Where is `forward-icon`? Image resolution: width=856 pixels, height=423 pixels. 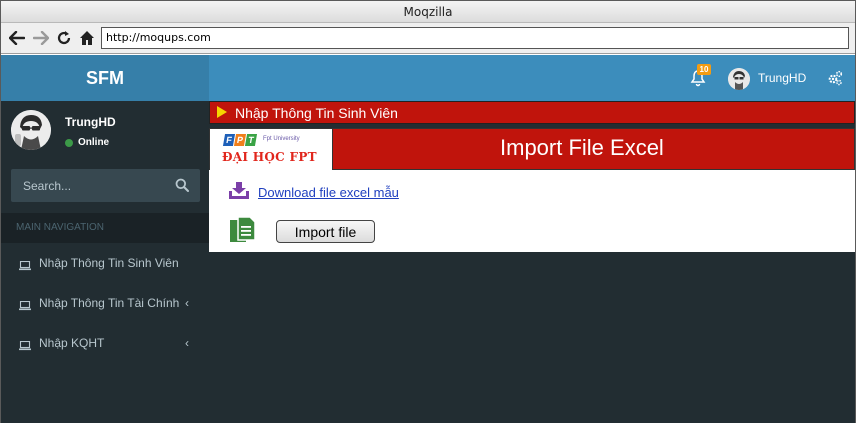 forward-icon is located at coordinates (41, 38).